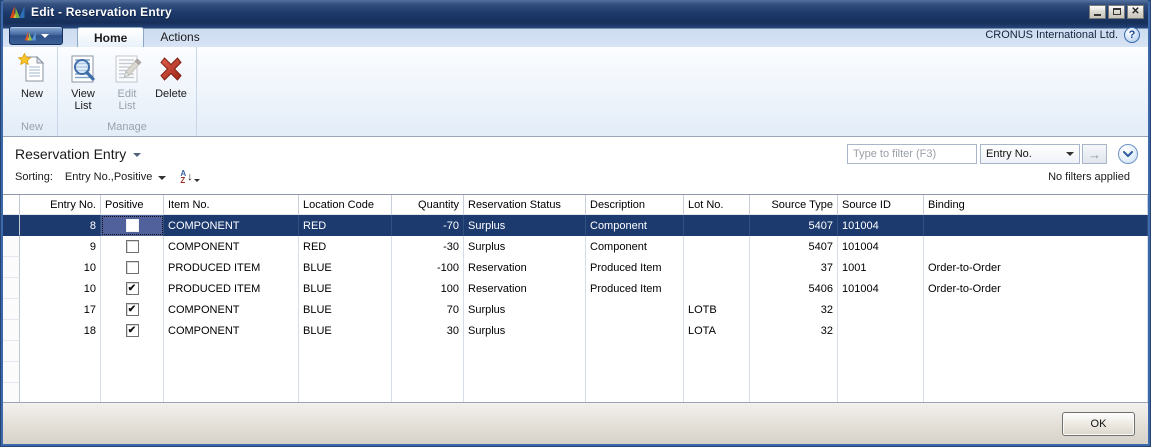 The width and height of the screenshot is (1151, 447). Describe the element at coordinates (171, 75) in the screenshot. I see `delete-button: Delete` at that location.